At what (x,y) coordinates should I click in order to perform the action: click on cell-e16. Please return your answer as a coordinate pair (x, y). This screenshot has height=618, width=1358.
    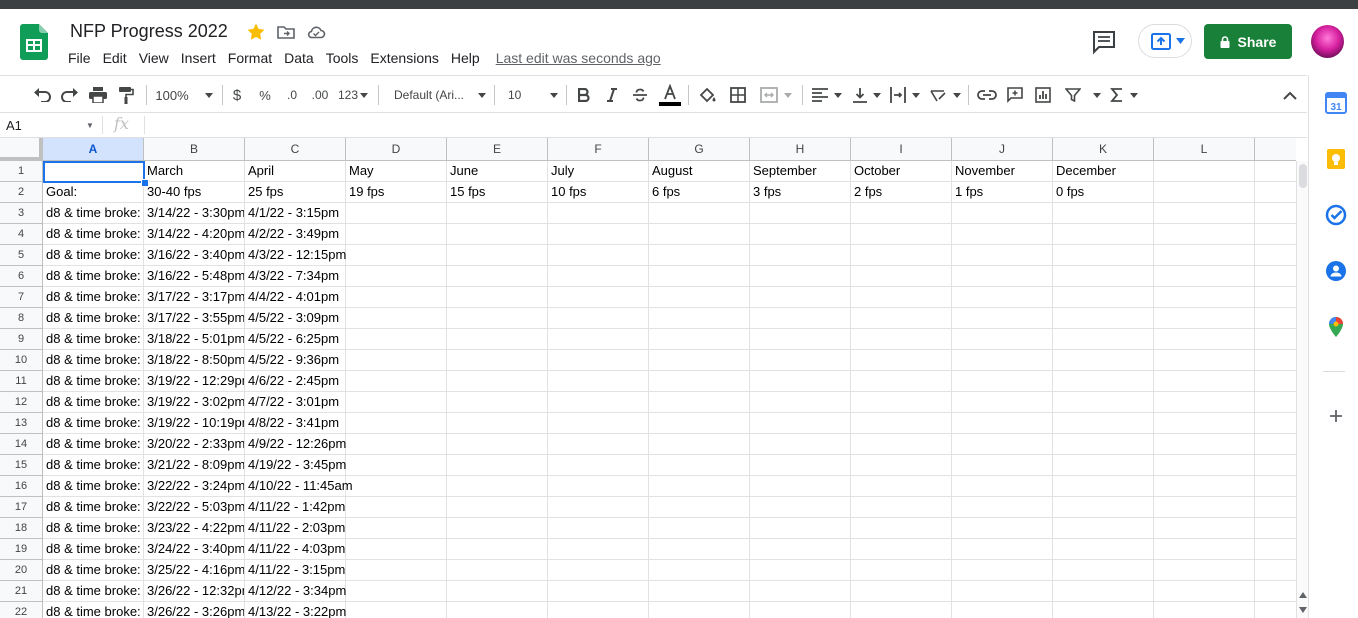
    Looking at the image, I should click on (497, 486).